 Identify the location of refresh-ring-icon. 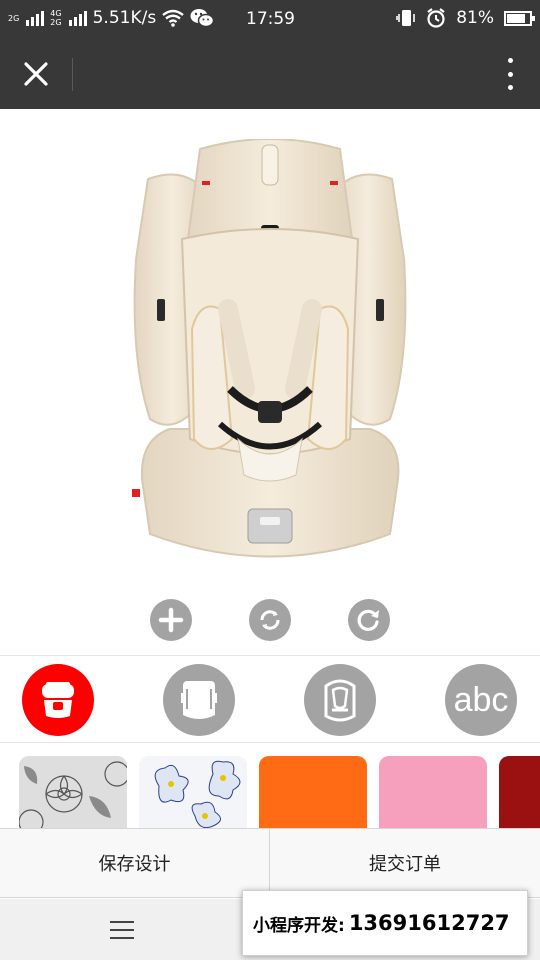
(270, 620).